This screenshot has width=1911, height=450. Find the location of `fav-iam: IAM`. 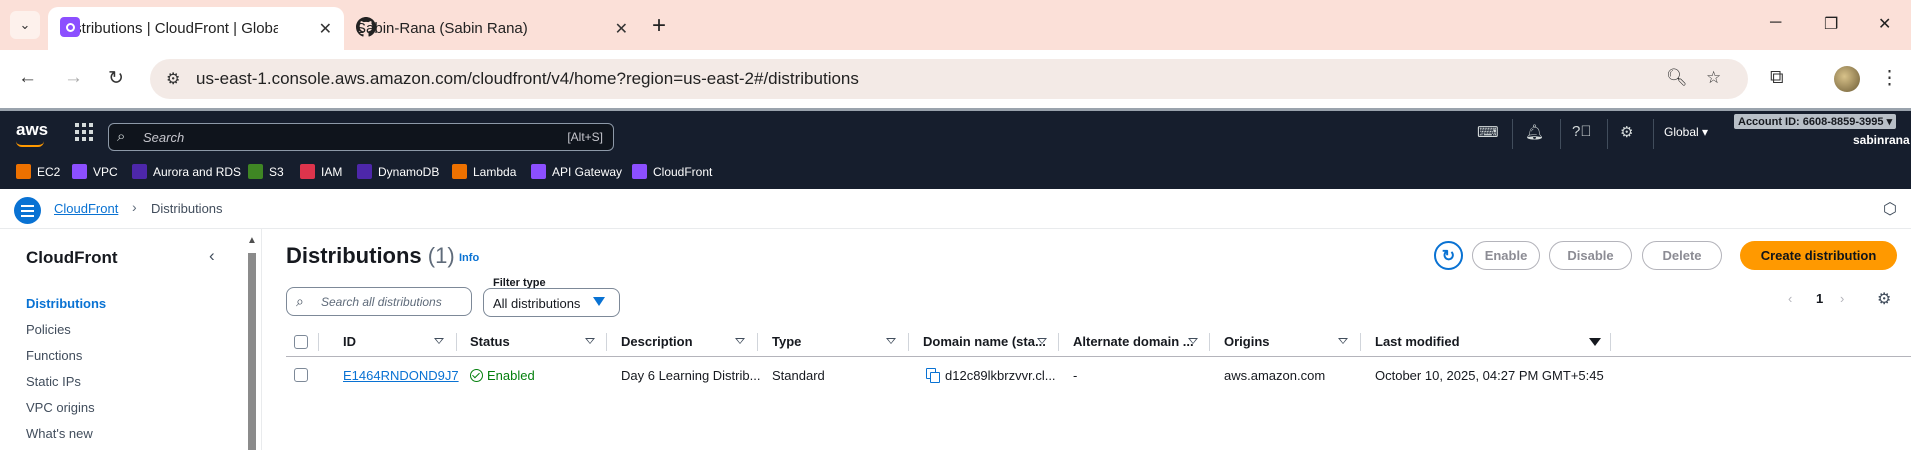

fav-iam: IAM is located at coordinates (321, 171).